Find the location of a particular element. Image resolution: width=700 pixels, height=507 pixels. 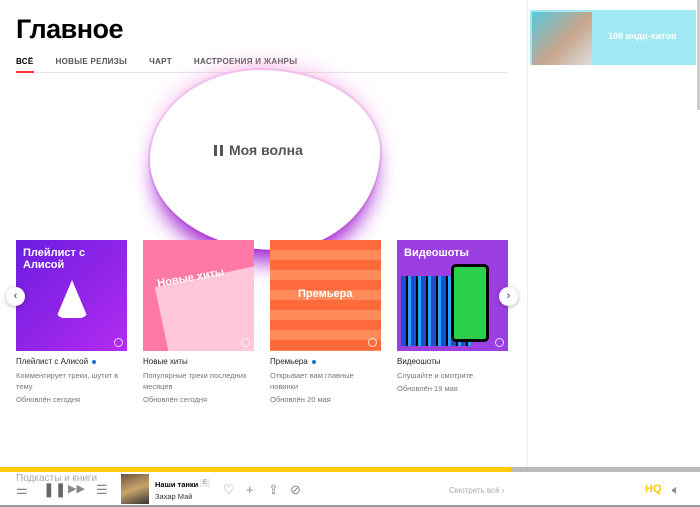

volume-icon: 🔈︎ is located at coordinates (676, 490).